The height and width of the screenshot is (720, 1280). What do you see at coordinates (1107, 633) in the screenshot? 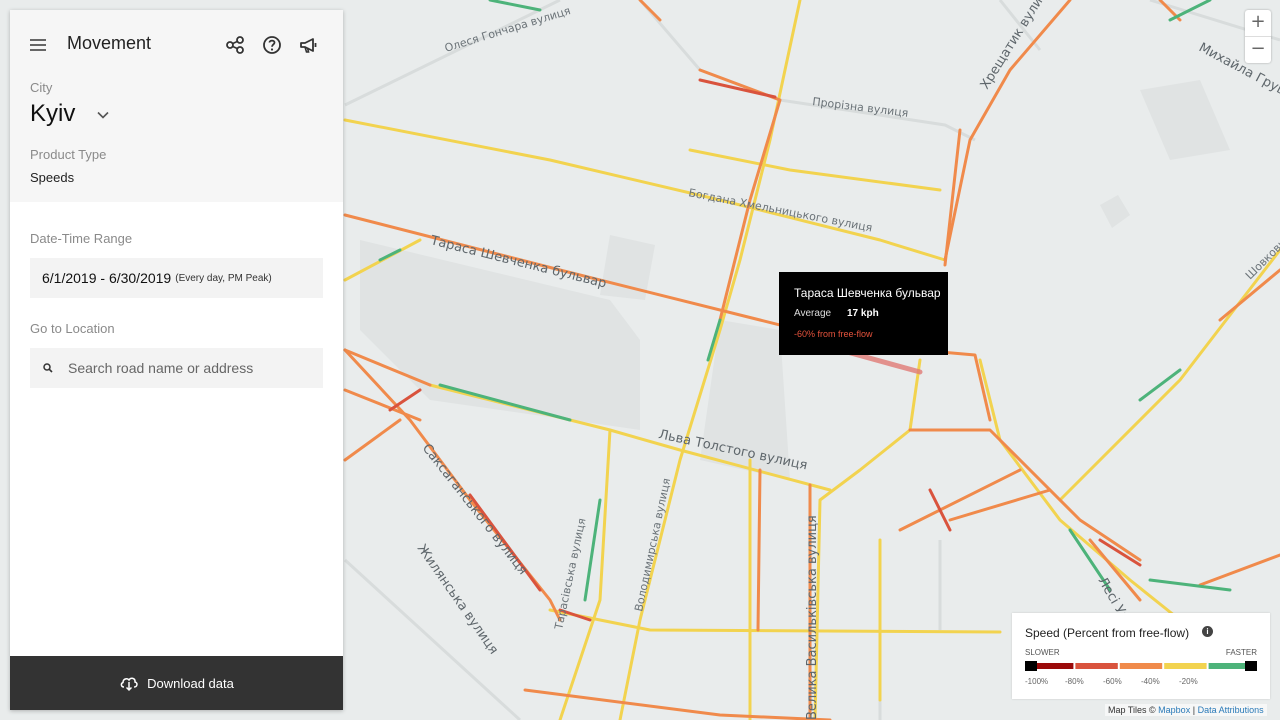
I see `legend-title: Speed (Percent from free-flow)` at bounding box center [1107, 633].